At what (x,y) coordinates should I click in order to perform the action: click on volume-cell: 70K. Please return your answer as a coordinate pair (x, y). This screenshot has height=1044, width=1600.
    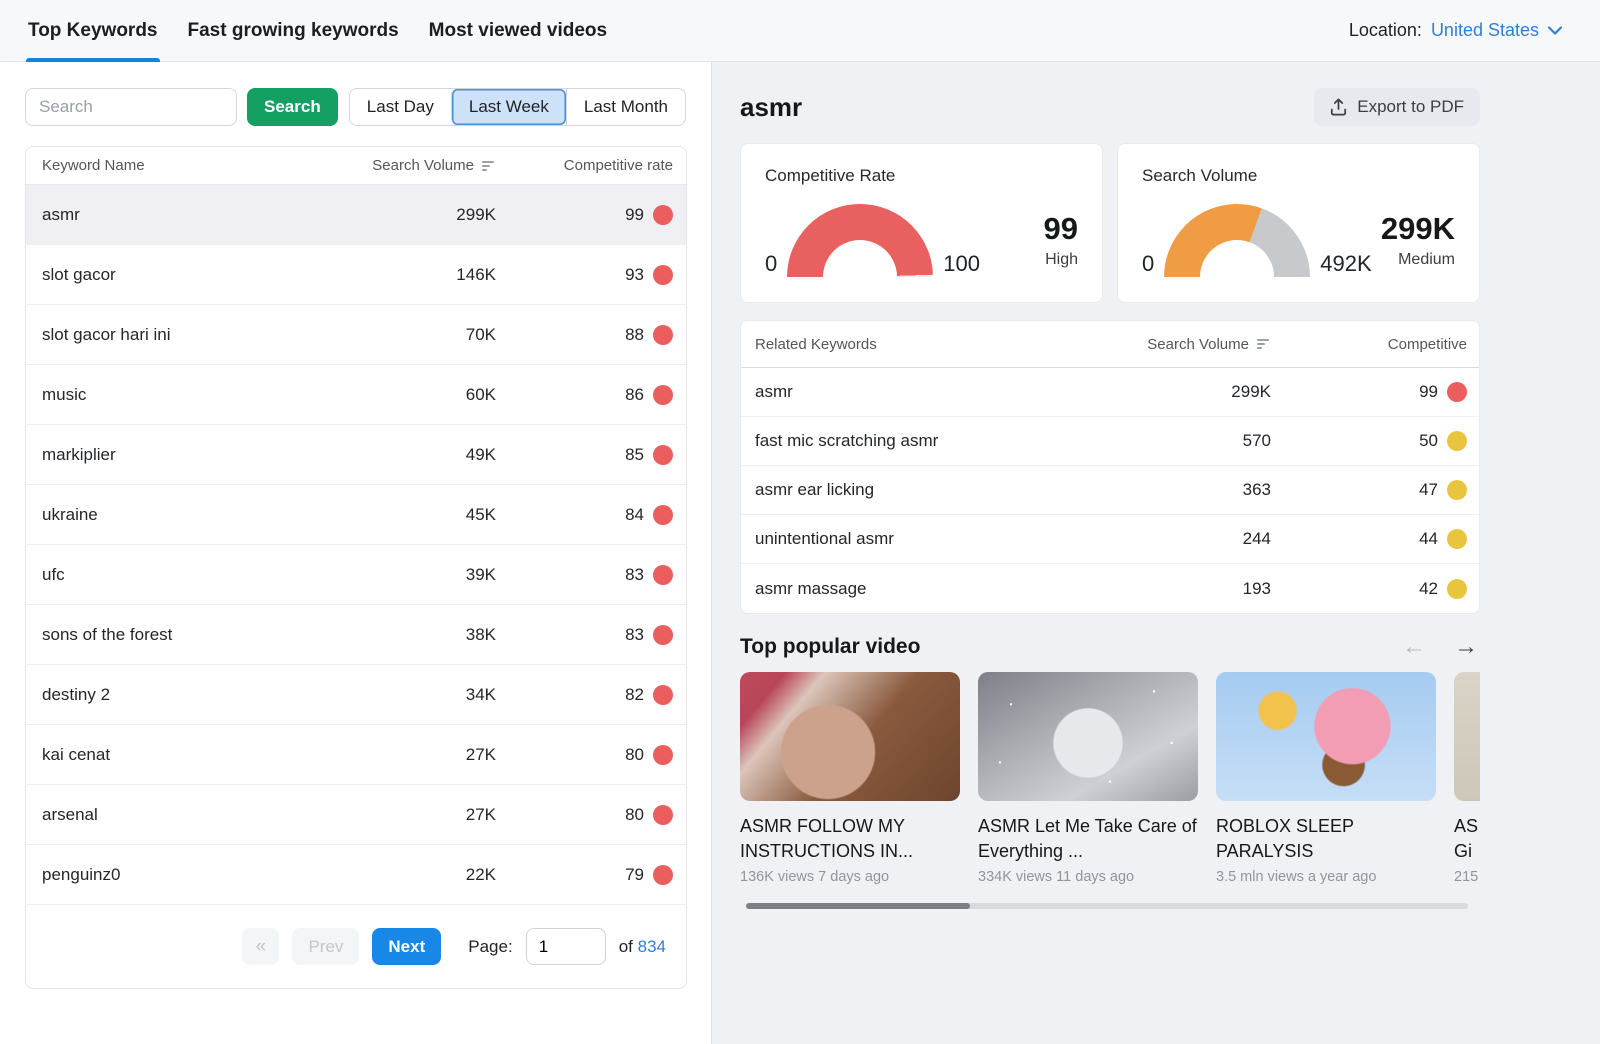
    Looking at the image, I should click on (480, 334).